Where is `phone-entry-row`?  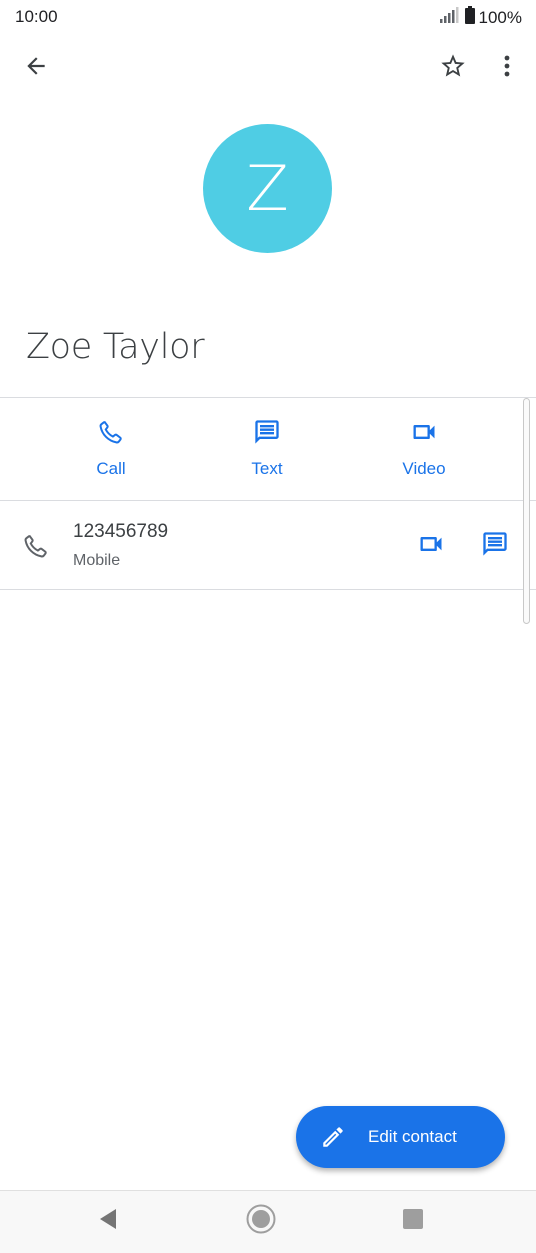 phone-entry-row is located at coordinates (268, 545).